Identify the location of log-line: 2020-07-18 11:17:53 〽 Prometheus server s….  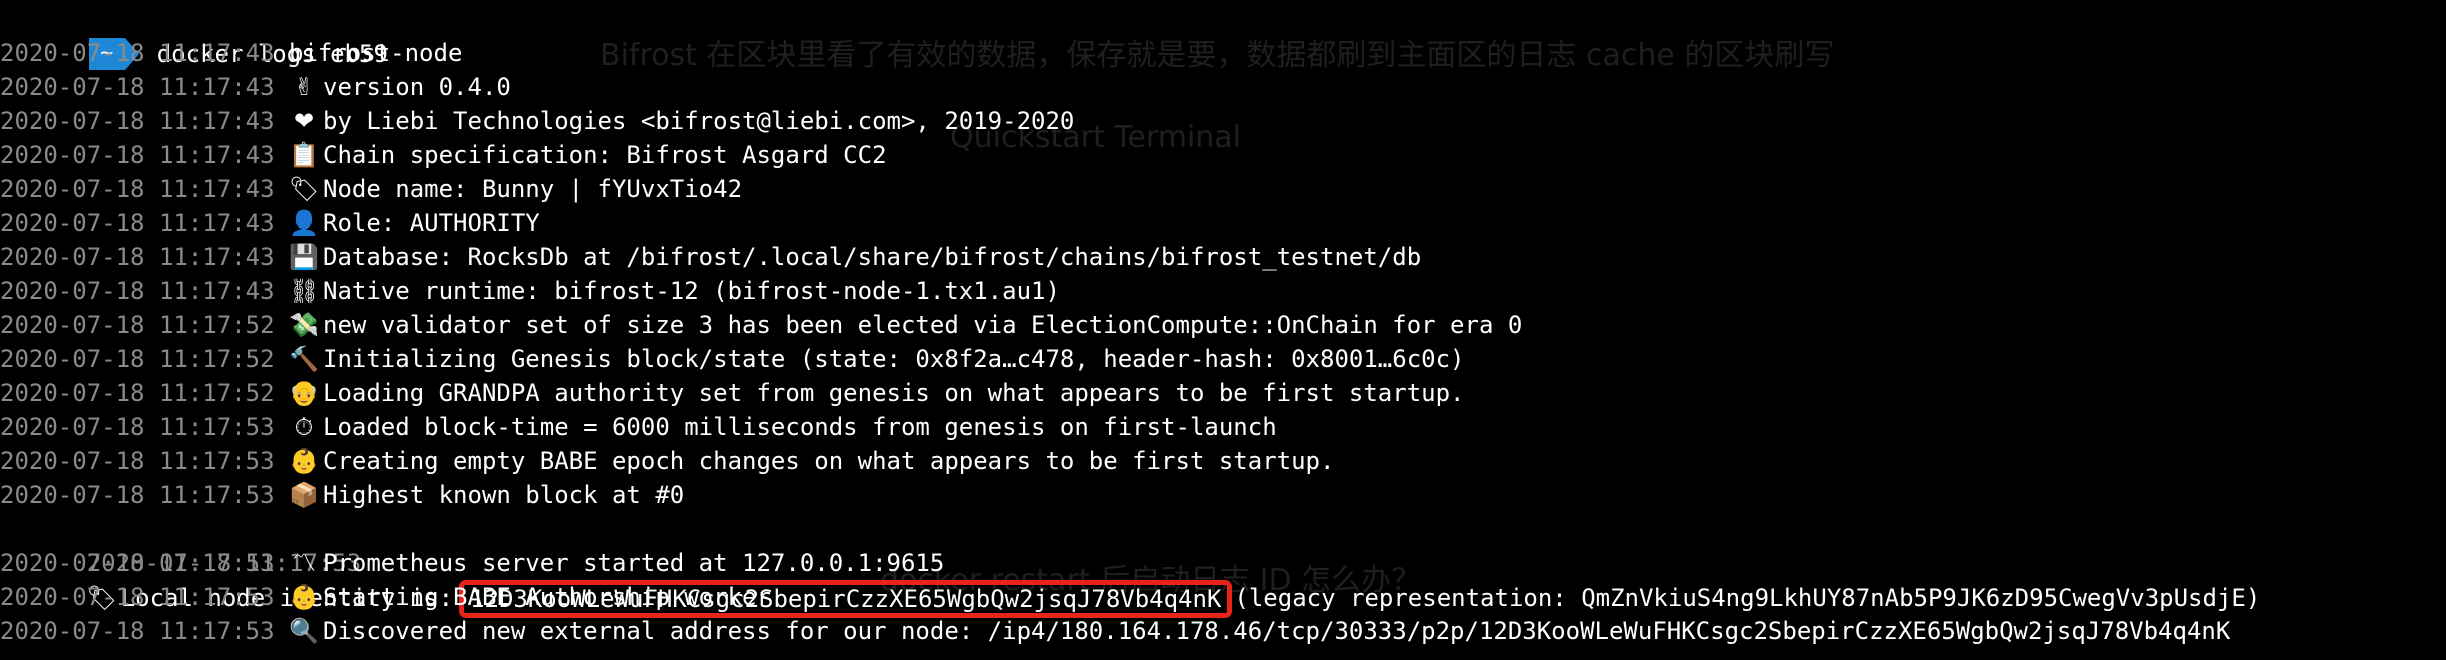
(1223, 563).